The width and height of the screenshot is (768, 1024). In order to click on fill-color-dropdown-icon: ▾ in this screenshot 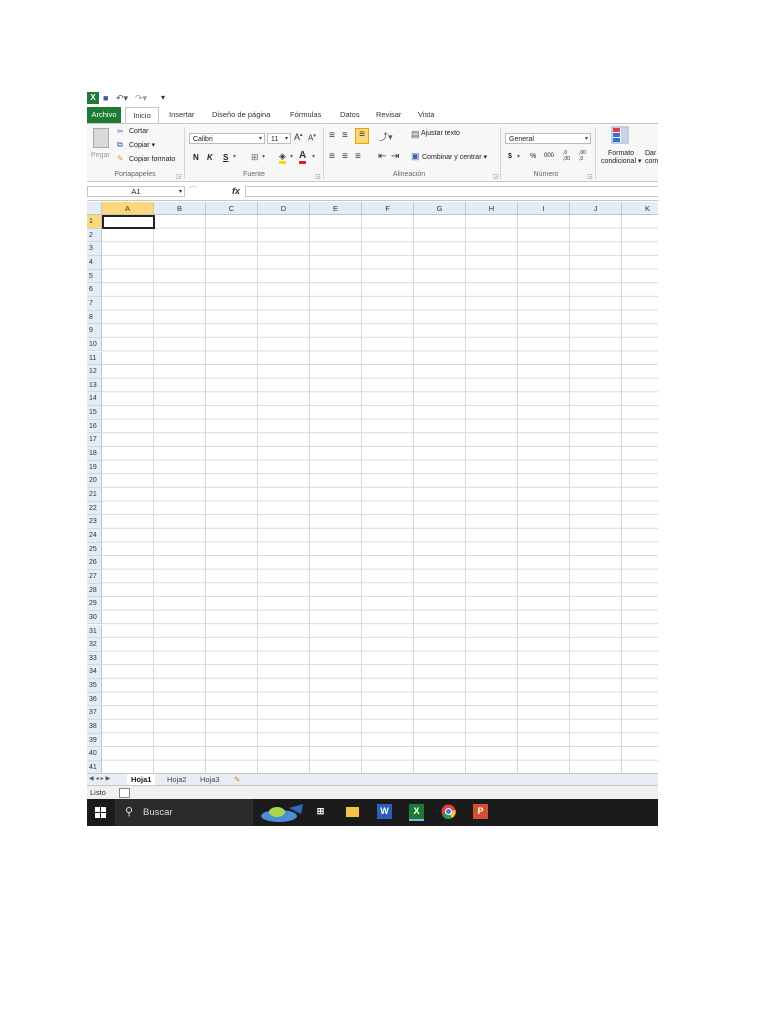, I will do `click(291, 156)`.